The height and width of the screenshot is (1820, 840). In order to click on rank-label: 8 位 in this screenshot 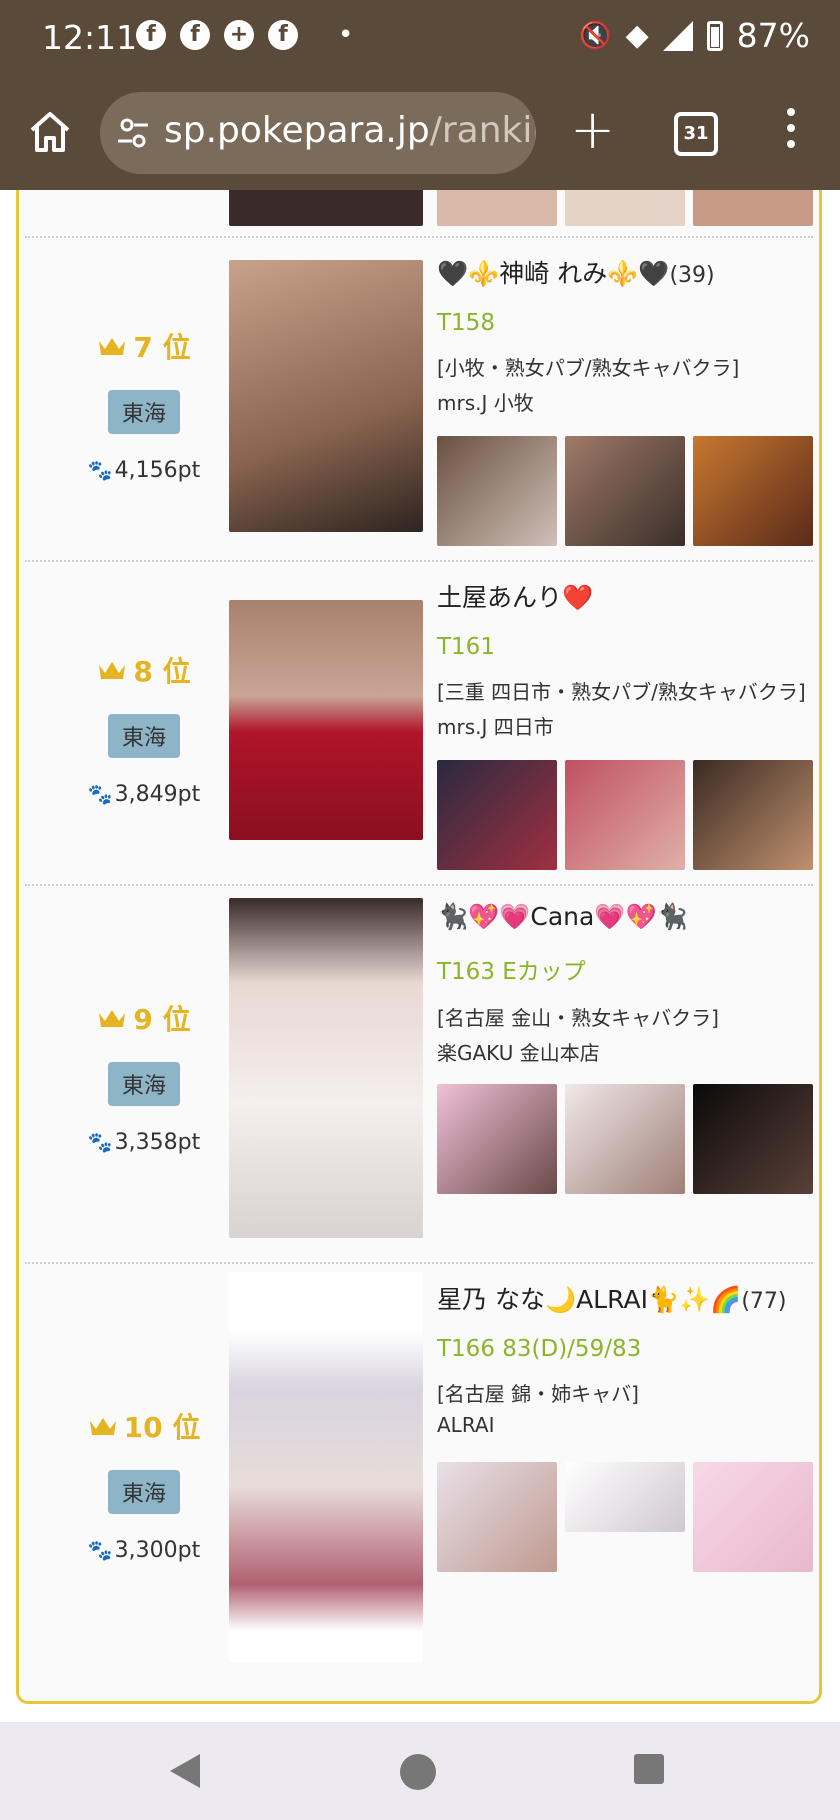, I will do `click(144, 670)`.